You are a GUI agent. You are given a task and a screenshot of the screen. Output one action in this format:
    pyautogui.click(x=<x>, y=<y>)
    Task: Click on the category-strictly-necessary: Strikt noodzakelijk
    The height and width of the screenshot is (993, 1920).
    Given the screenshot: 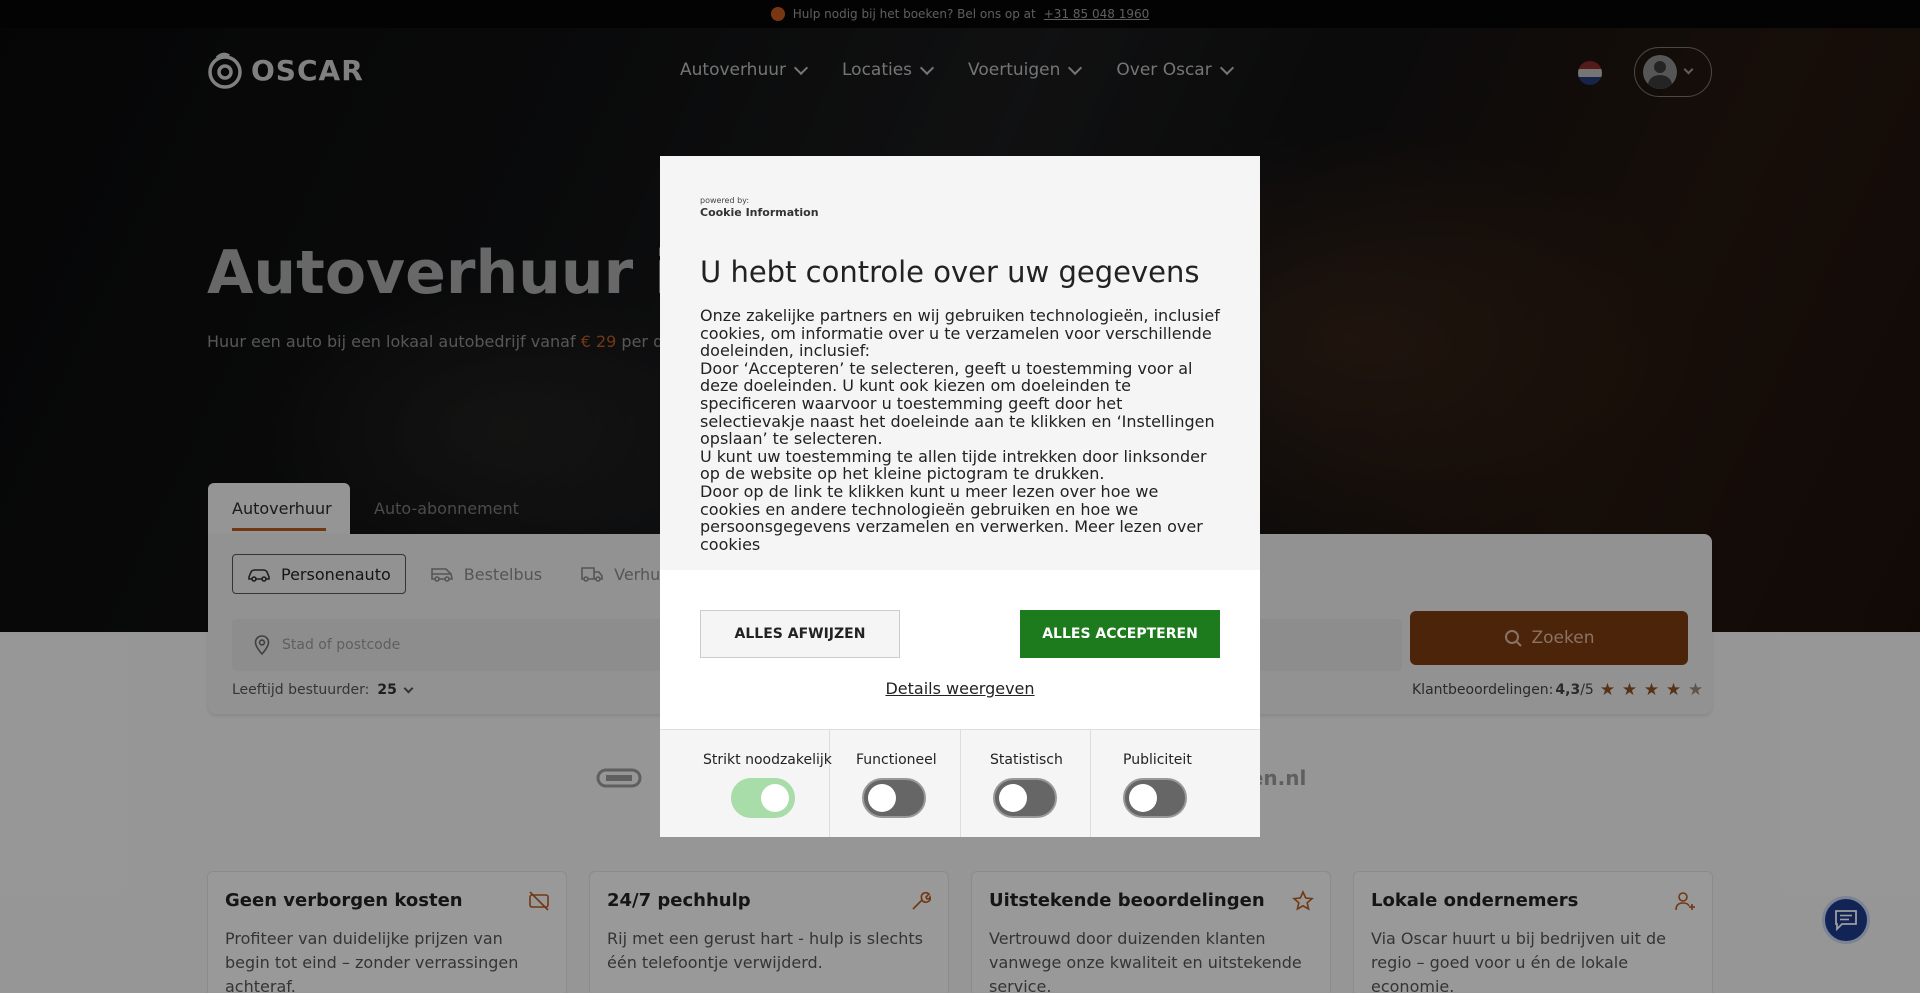 What is the action you would take?
    pyautogui.click(x=746, y=783)
    